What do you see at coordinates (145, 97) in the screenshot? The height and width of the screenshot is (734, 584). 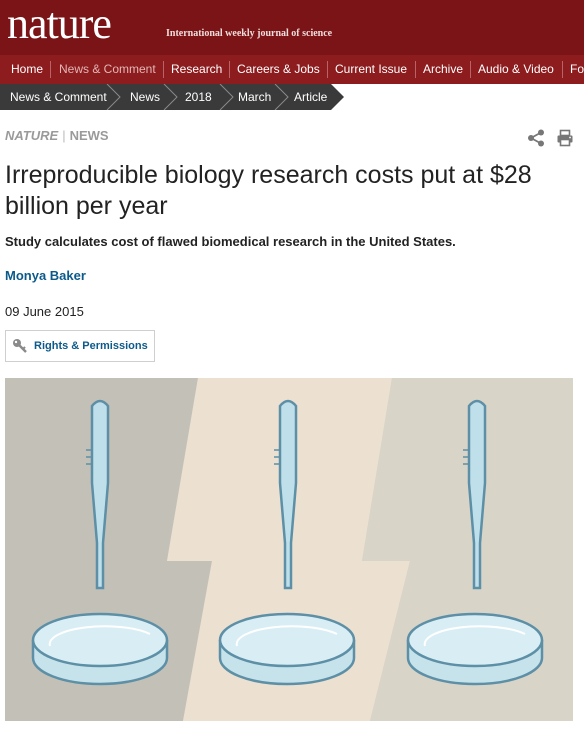 I see `breadcrumb-news: News` at bounding box center [145, 97].